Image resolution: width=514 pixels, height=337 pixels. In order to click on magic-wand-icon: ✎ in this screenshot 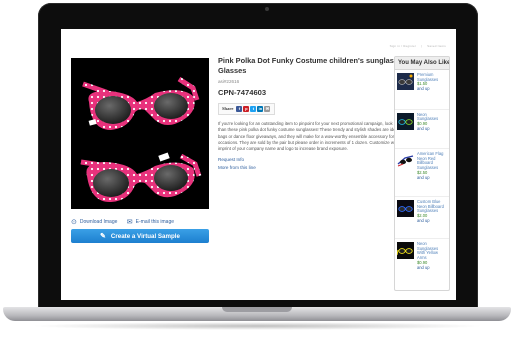, I will do `click(103, 236)`.